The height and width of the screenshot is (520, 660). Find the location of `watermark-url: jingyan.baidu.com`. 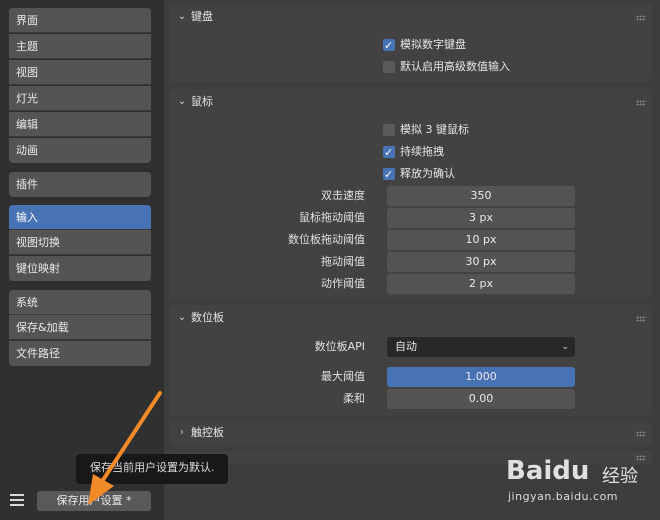

watermark-url: jingyan.baidu.com is located at coordinates (563, 496).